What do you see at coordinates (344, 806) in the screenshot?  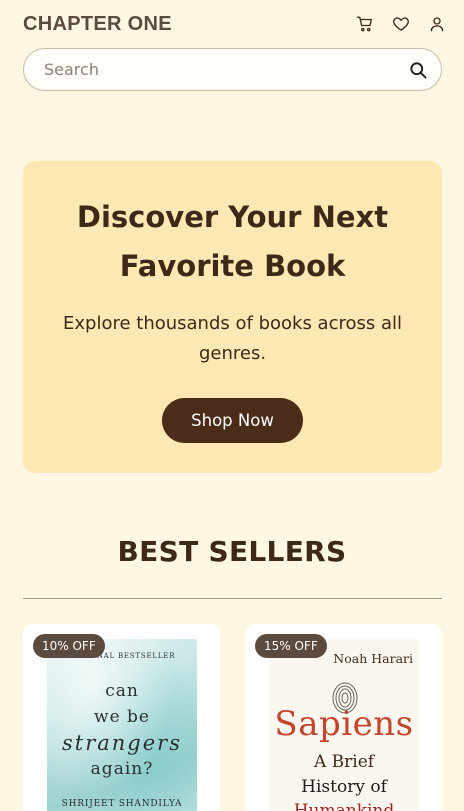 I see `cover-subtitle-line: Humankind` at bounding box center [344, 806].